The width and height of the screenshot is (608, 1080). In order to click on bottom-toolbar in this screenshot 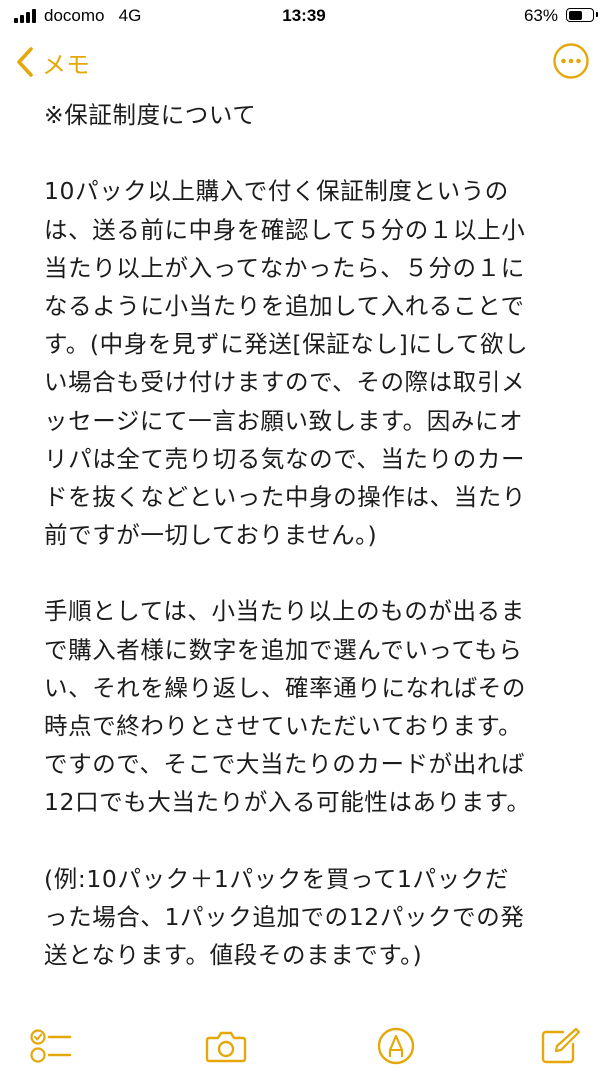, I will do `click(304, 1046)`.